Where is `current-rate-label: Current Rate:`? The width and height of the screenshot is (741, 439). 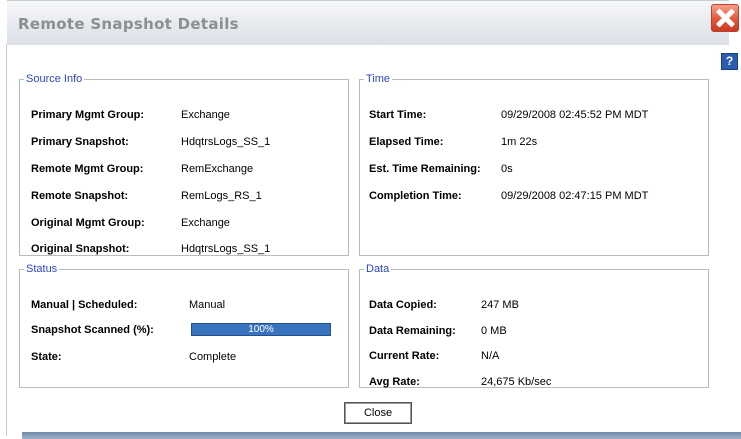
current-rate-label: Current Rate: is located at coordinates (404, 356).